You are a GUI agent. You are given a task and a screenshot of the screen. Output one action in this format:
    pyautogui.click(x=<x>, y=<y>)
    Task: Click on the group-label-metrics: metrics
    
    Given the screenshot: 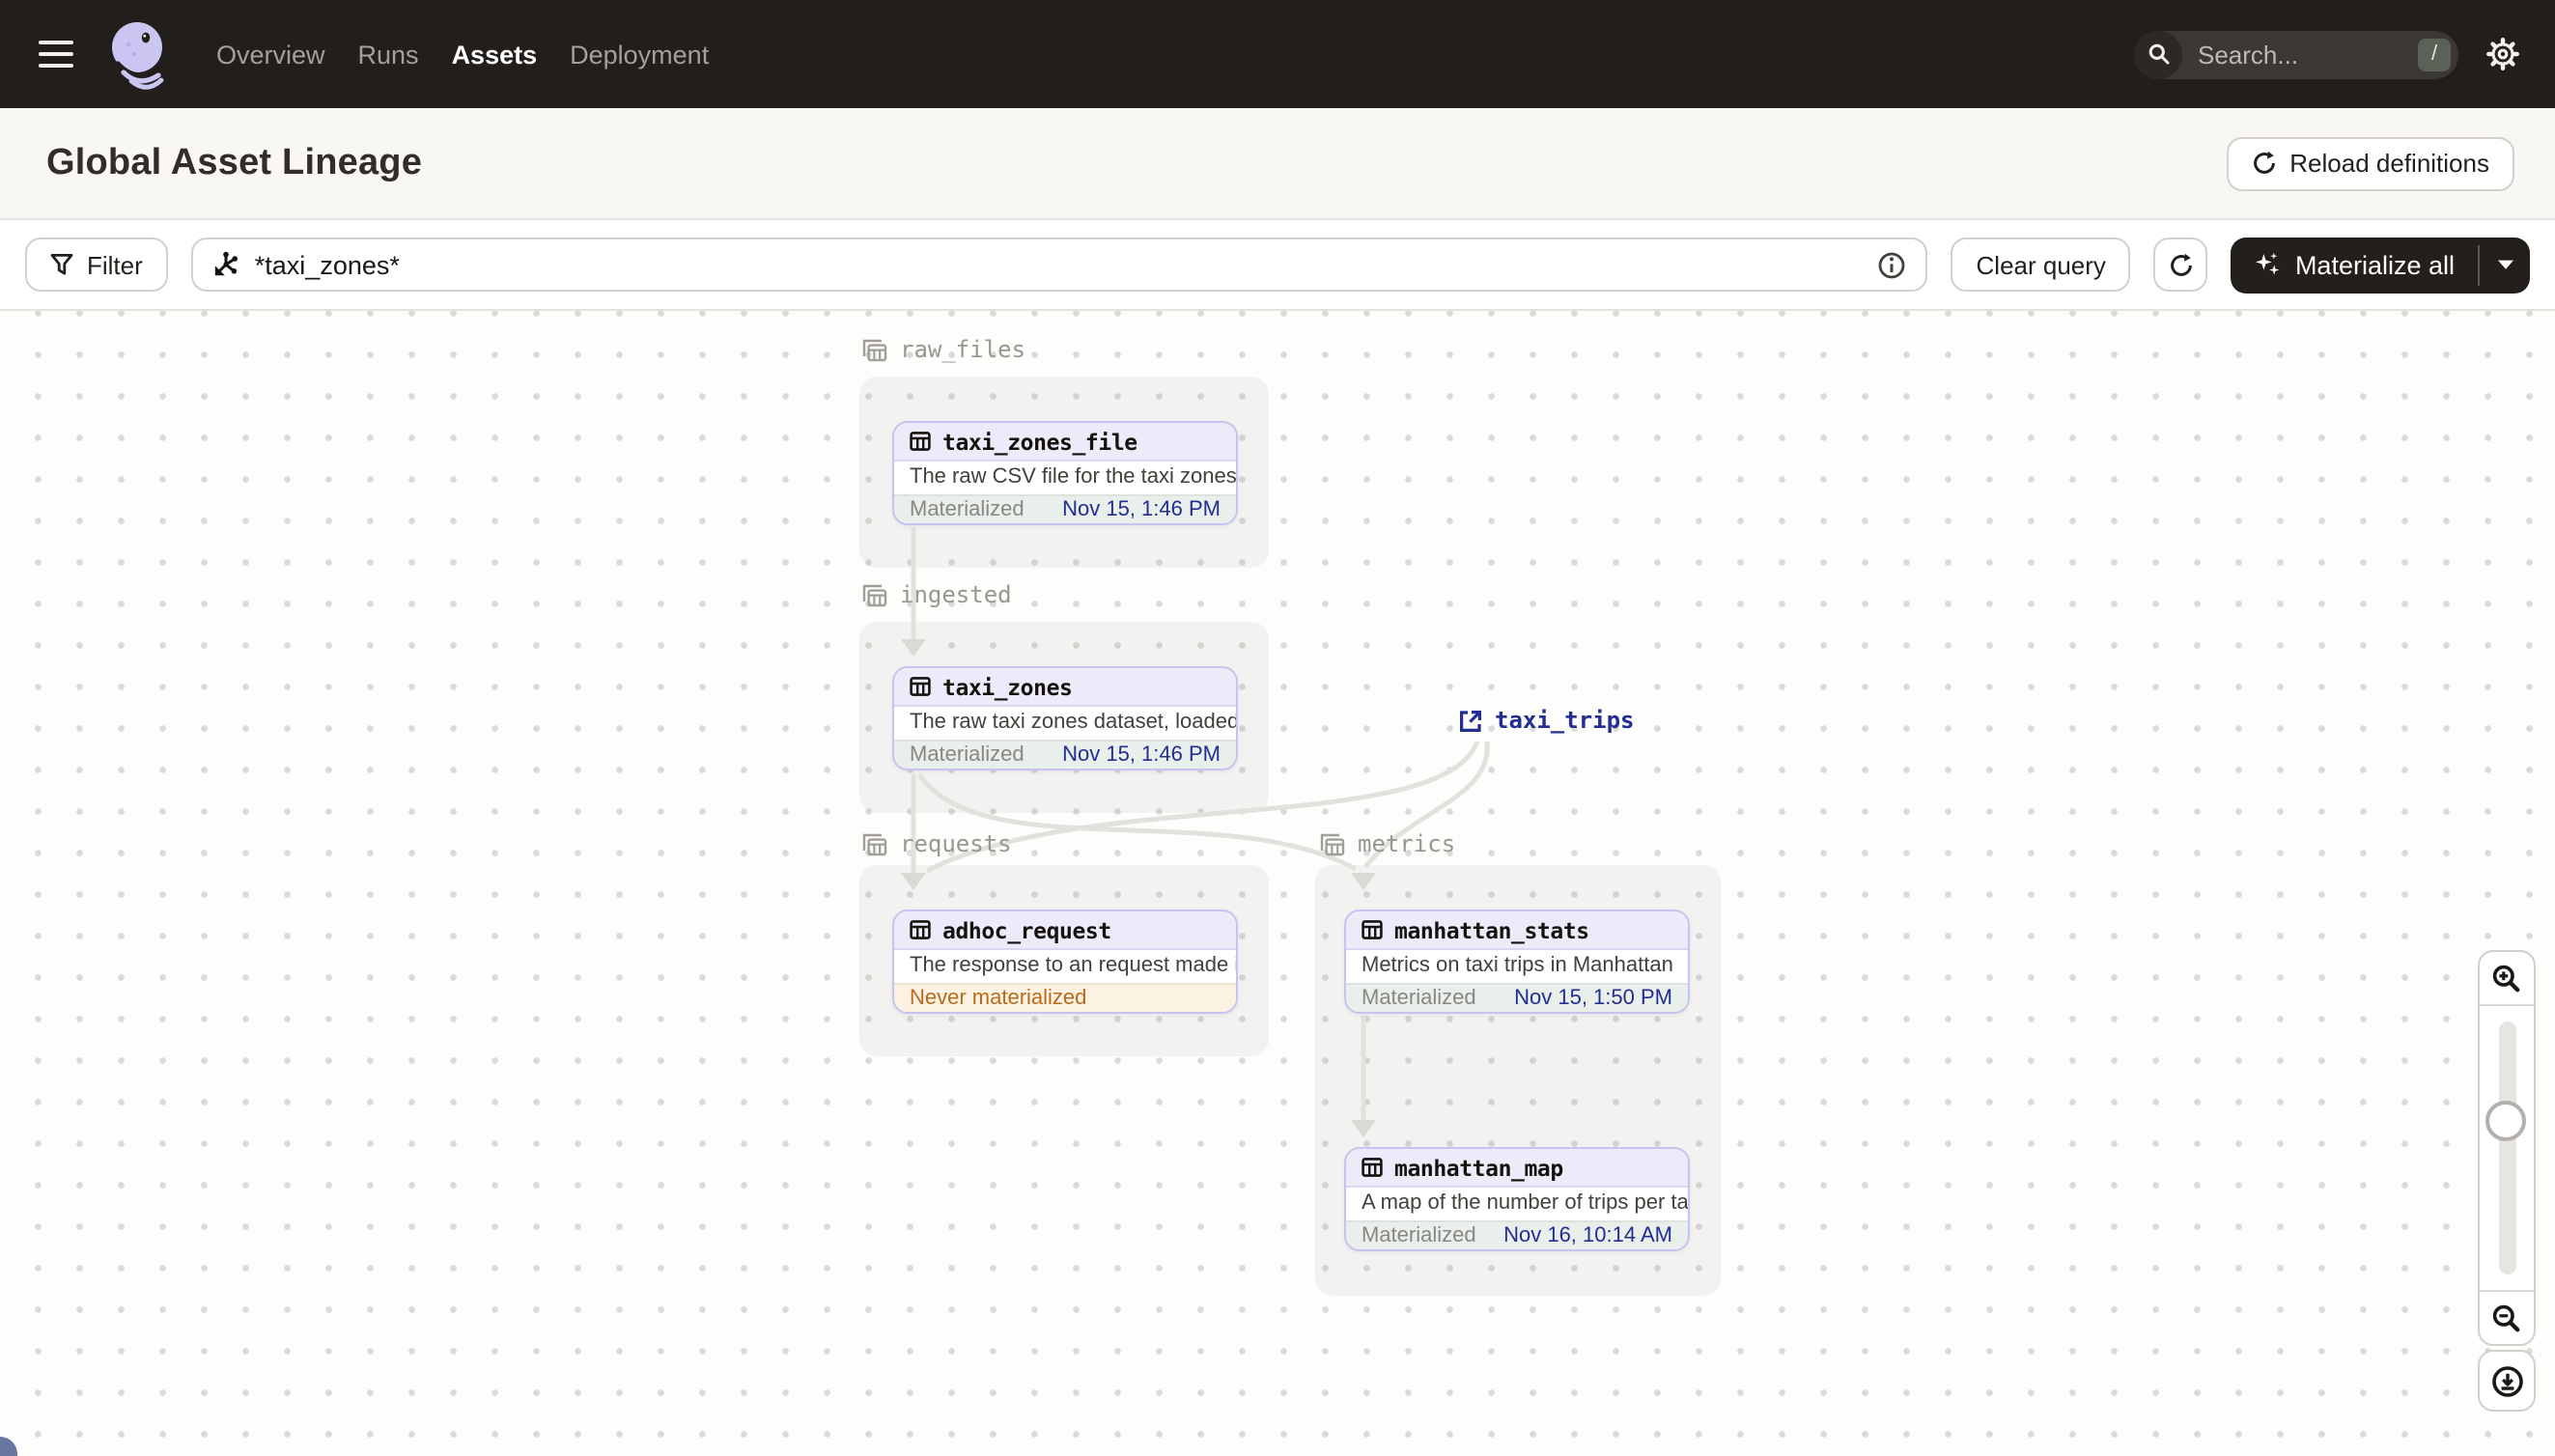 What is the action you would take?
    pyautogui.click(x=1387, y=844)
    